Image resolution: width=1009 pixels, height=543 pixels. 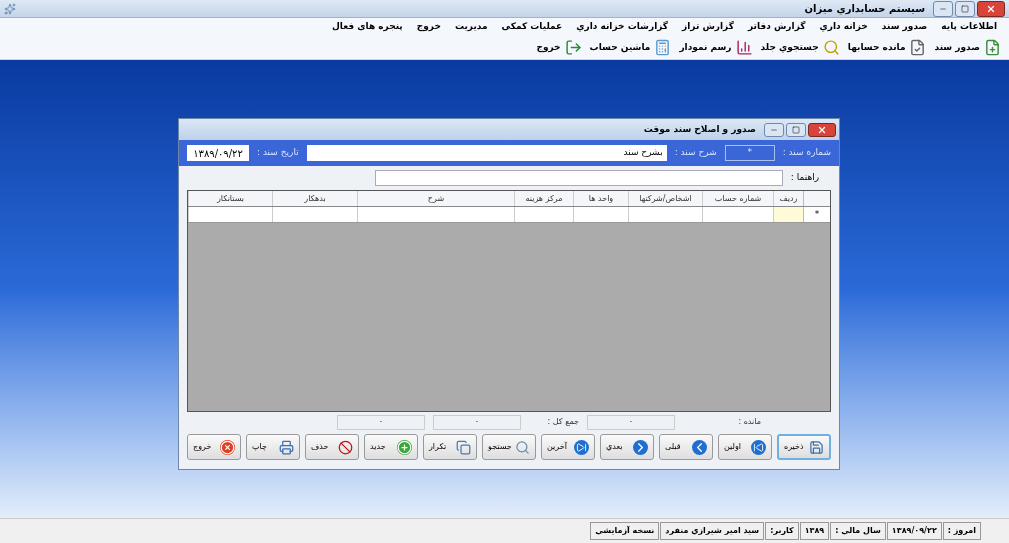 I want to click on window-title: سیستم حسابداري میزان, so click(x=864, y=9).